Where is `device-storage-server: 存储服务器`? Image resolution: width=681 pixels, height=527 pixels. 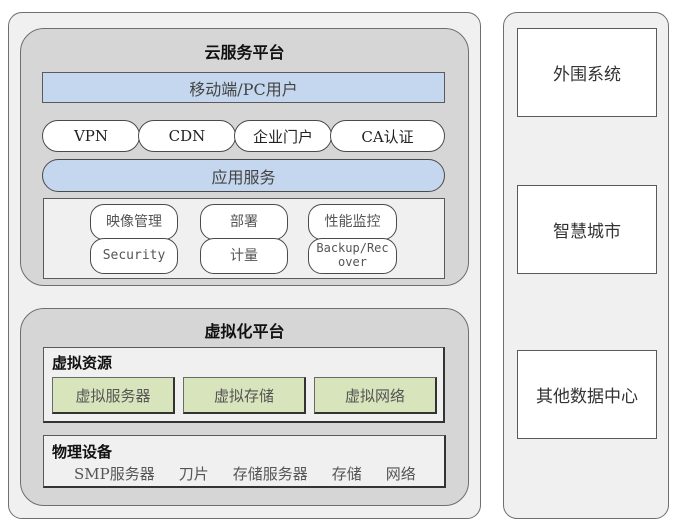
device-storage-server: 存储服务器 is located at coordinates (270, 474).